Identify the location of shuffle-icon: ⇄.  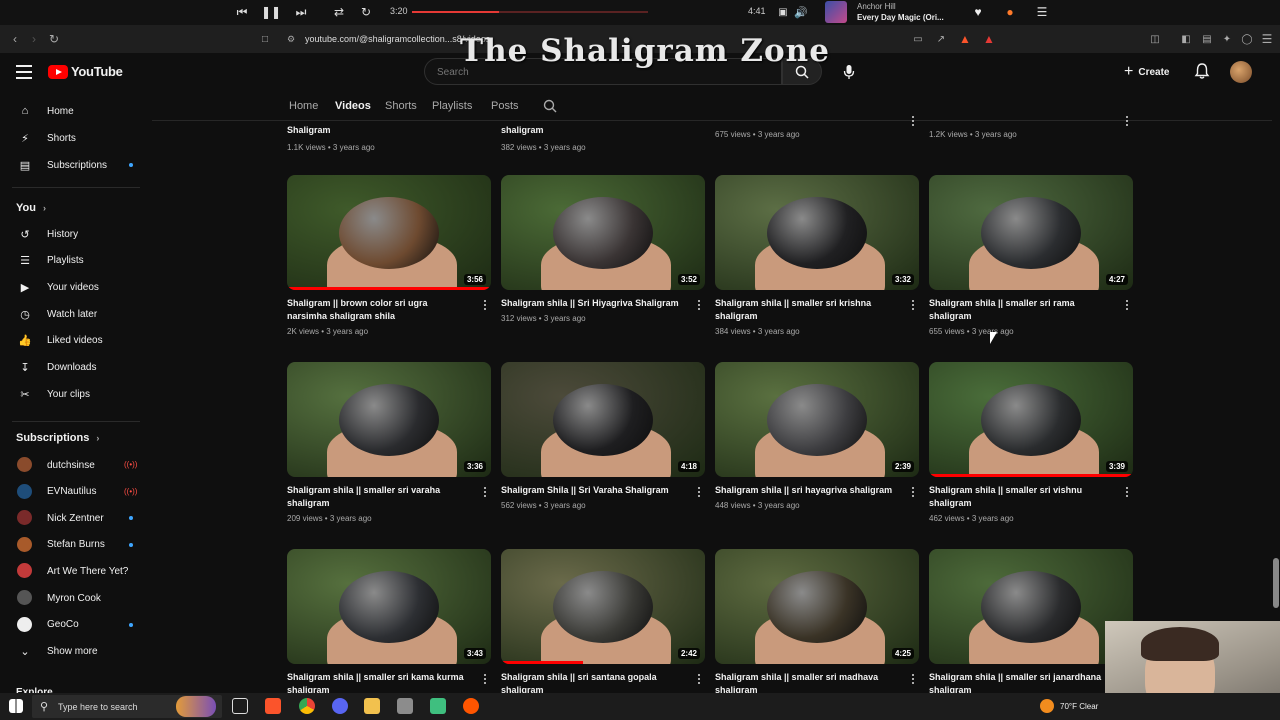
(339, 12).